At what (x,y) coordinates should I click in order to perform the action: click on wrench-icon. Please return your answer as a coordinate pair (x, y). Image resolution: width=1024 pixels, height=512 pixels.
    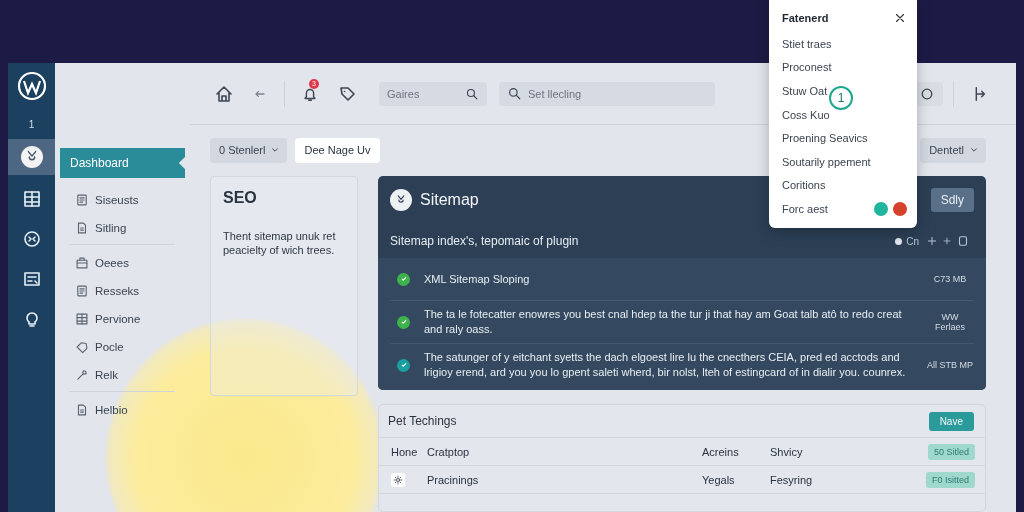
    Looking at the image, I should click on (82, 375).